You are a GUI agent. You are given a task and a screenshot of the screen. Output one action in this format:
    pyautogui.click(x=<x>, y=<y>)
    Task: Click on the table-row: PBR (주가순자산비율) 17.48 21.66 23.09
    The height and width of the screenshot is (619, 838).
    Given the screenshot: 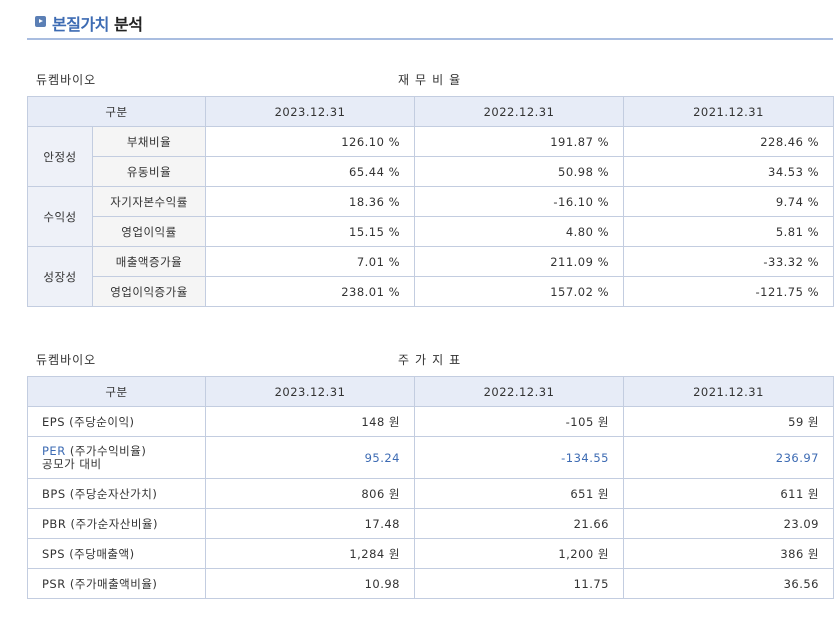 What is the action you would take?
    pyautogui.click(x=430, y=523)
    